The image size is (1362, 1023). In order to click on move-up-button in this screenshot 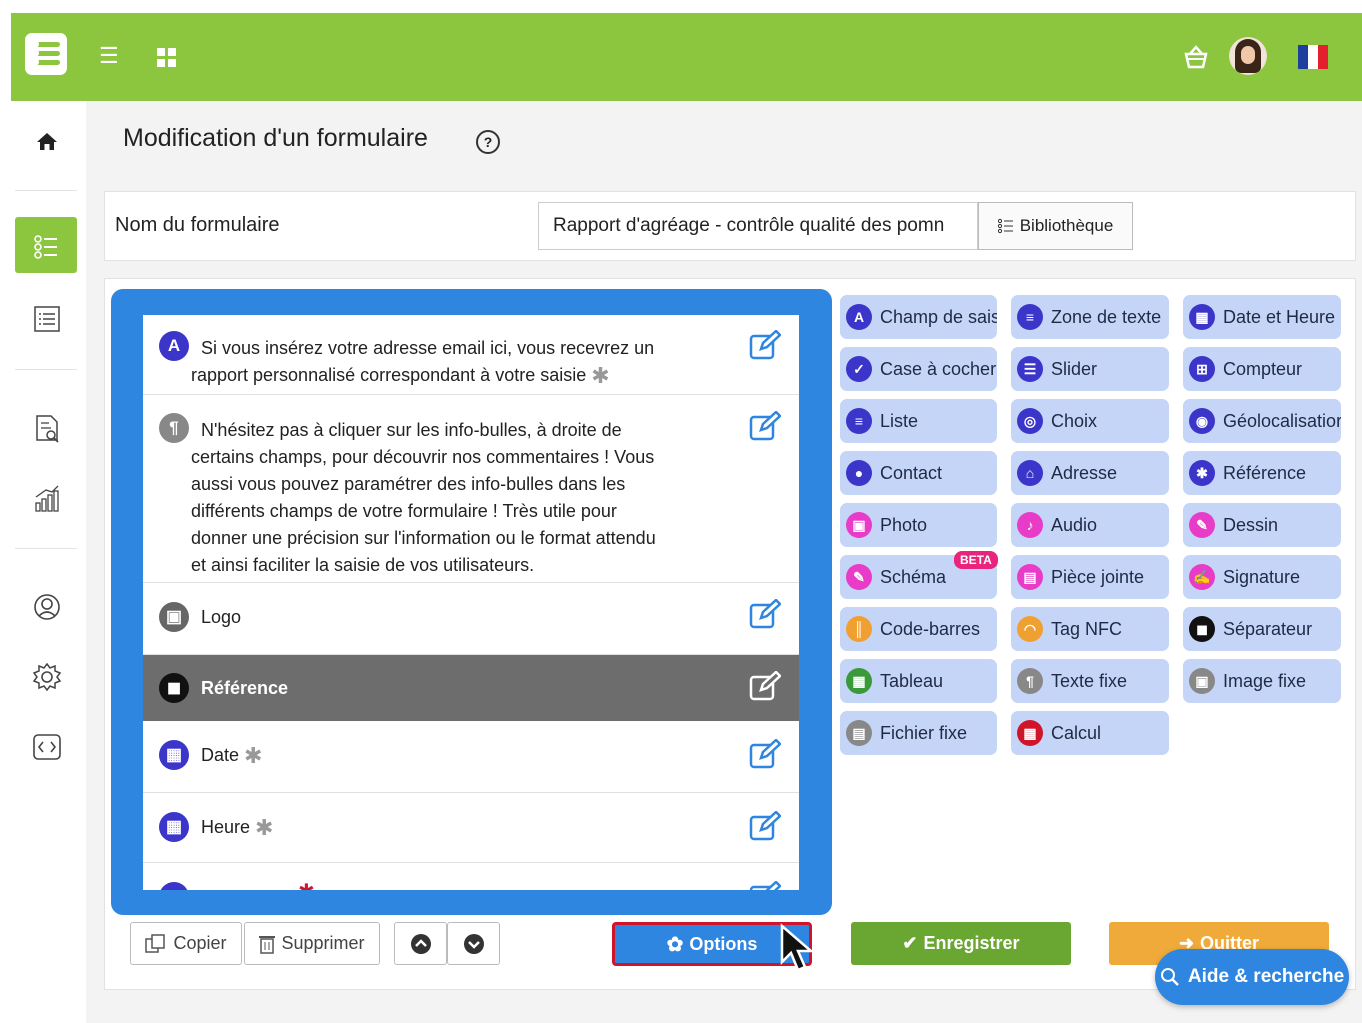, I will do `click(420, 943)`.